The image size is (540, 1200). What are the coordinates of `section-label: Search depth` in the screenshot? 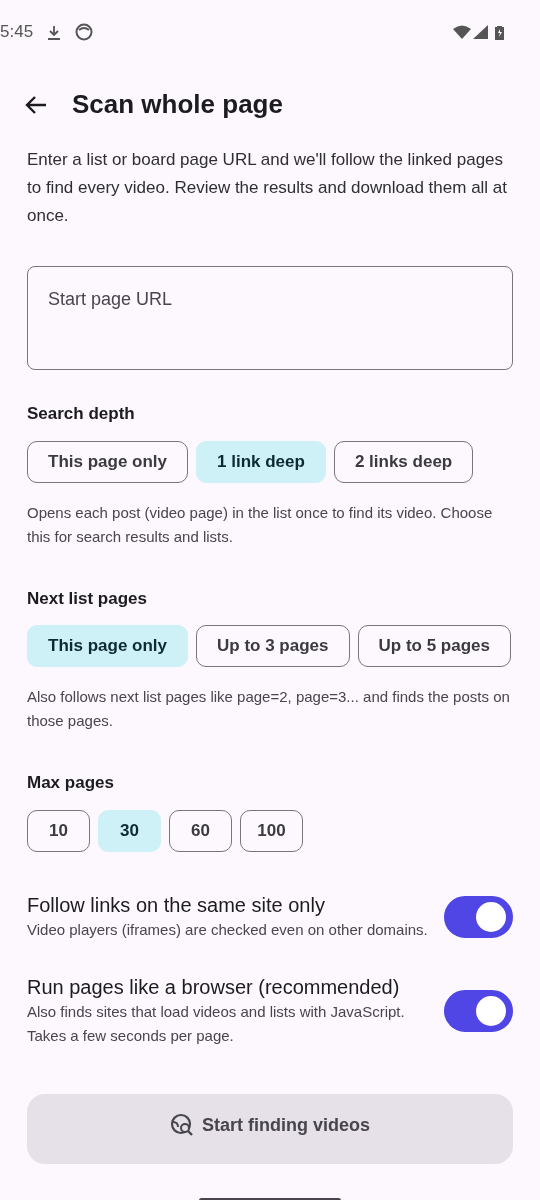 It's located at (81, 414).